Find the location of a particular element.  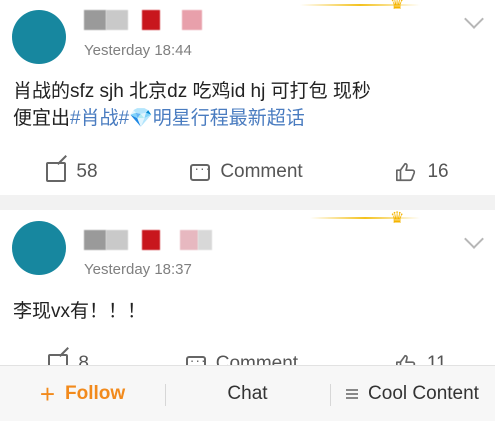

post-text-line: 肖战的sfz sjh 北京dz 吃鸡id hj 可打包 现秒 is located at coordinates (192, 91).